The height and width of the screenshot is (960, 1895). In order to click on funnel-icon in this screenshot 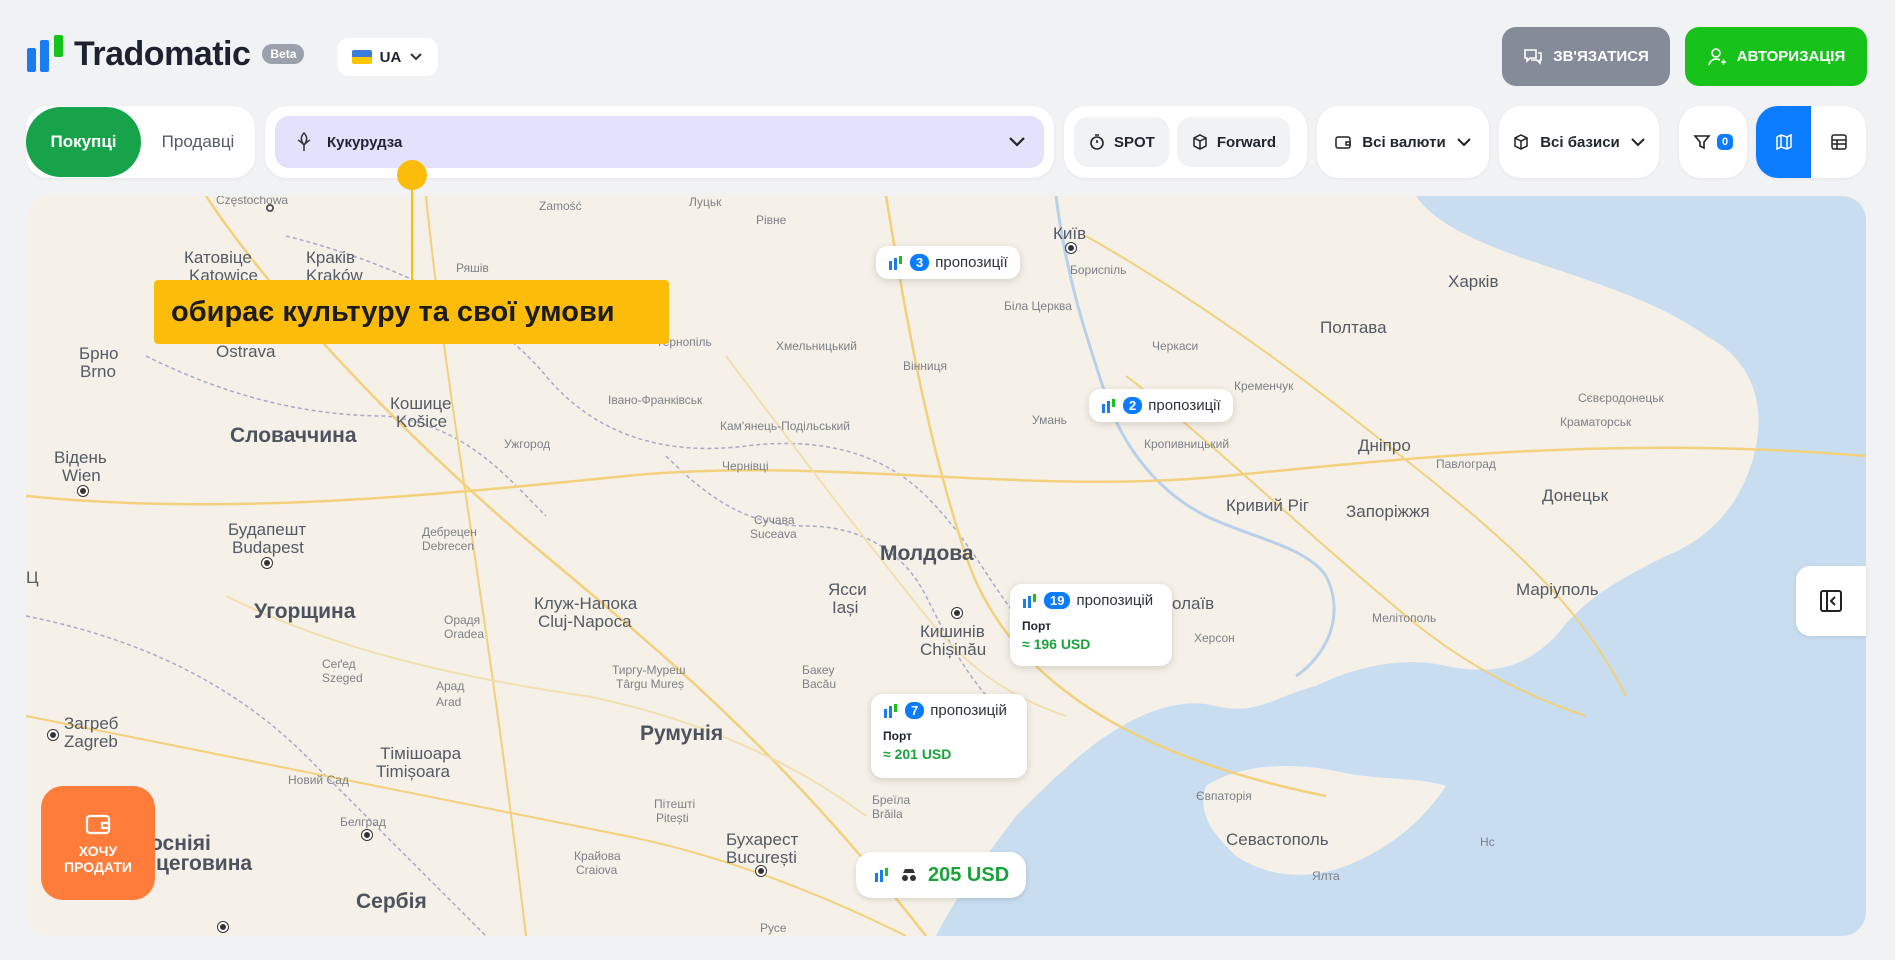, I will do `click(1702, 142)`.